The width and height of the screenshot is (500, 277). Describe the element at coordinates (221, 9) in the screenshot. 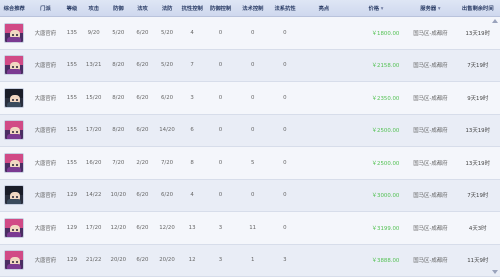

I see `column-header: 防御控制` at that location.